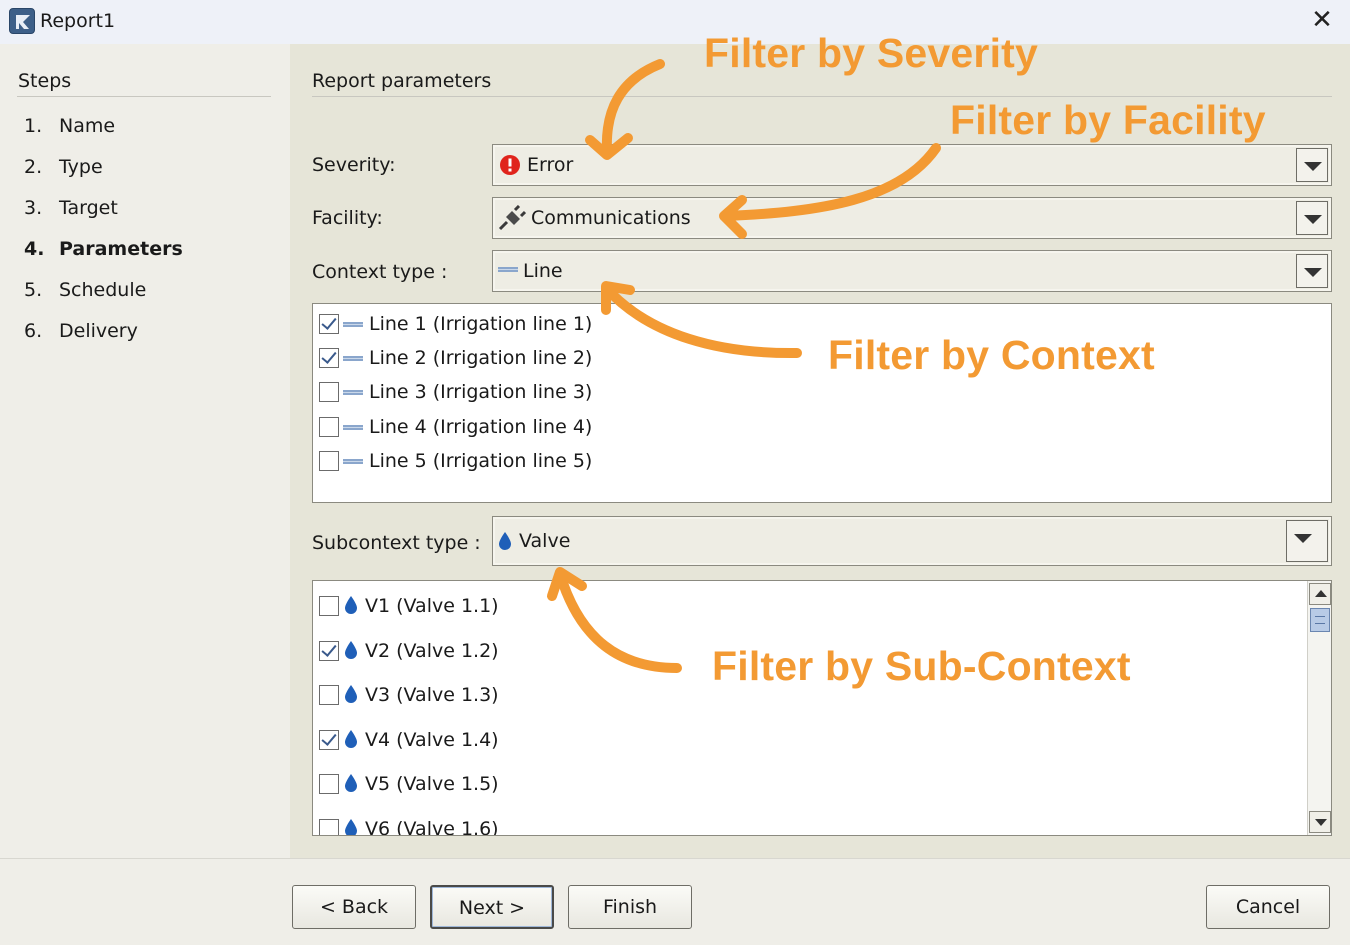 This screenshot has width=1350, height=945. What do you see at coordinates (396, 543) in the screenshot?
I see `subcontext-type-label: Subcontext type :` at bounding box center [396, 543].